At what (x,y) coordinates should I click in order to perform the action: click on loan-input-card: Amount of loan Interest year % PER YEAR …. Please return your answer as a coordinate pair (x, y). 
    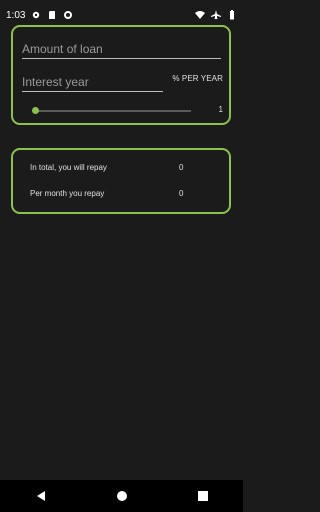
    Looking at the image, I should click on (121, 75).